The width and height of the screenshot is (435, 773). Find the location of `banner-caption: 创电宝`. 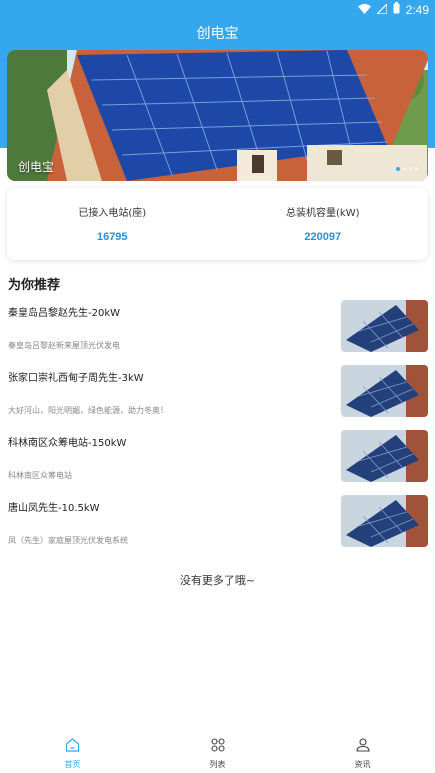

banner-caption: 创电宝 is located at coordinates (36, 167).